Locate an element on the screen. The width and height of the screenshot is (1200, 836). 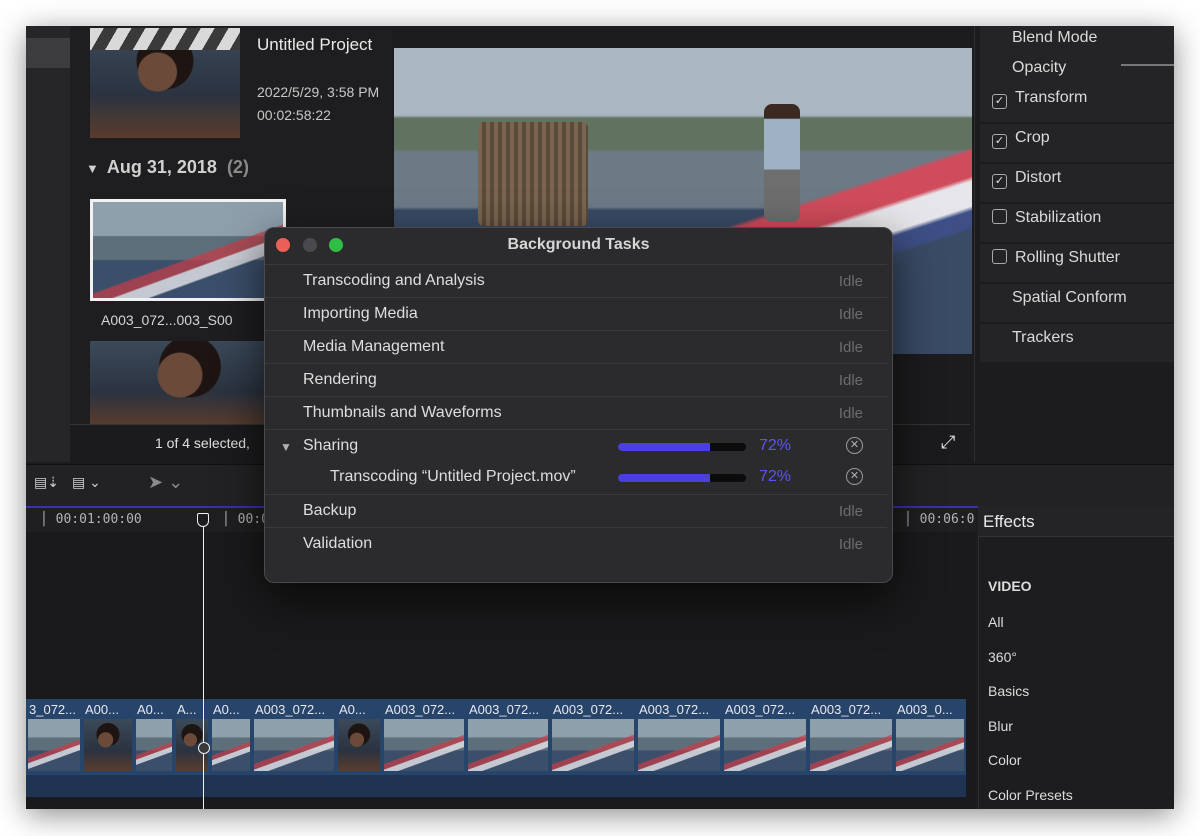
task-row: Media Management Idle is located at coordinates (576, 347).